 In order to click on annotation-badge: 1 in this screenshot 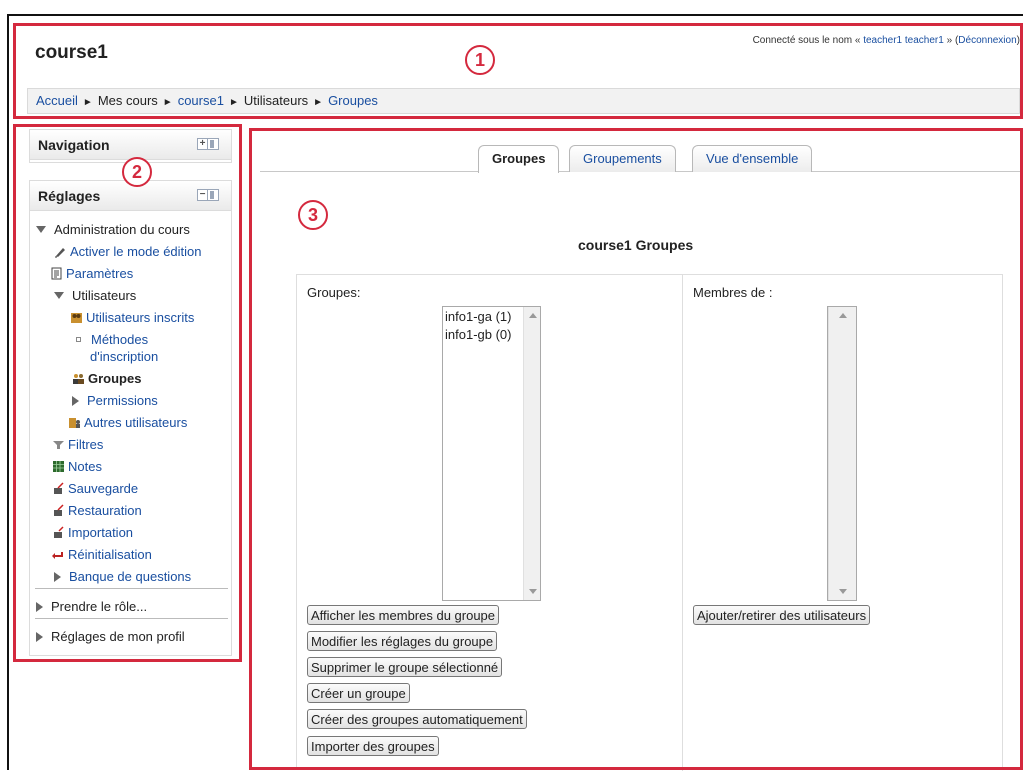, I will do `click(480, 60)`.